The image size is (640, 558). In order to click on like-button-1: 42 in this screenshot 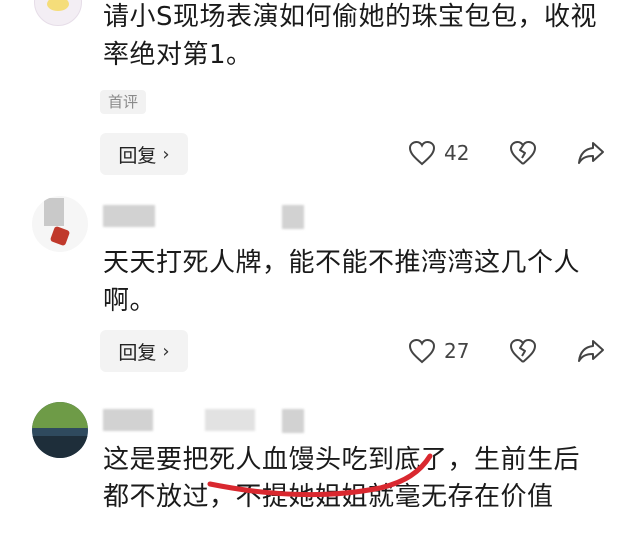, I will do `click(438, 153)`.